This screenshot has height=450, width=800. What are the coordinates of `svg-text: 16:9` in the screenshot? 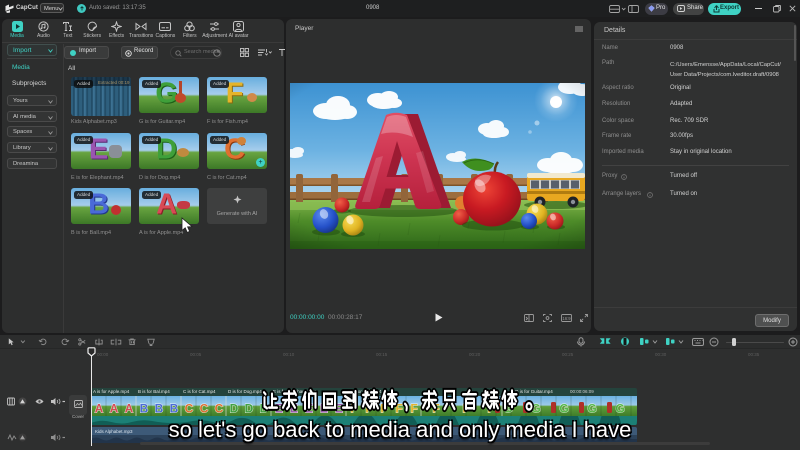 It's located at (566, 318).